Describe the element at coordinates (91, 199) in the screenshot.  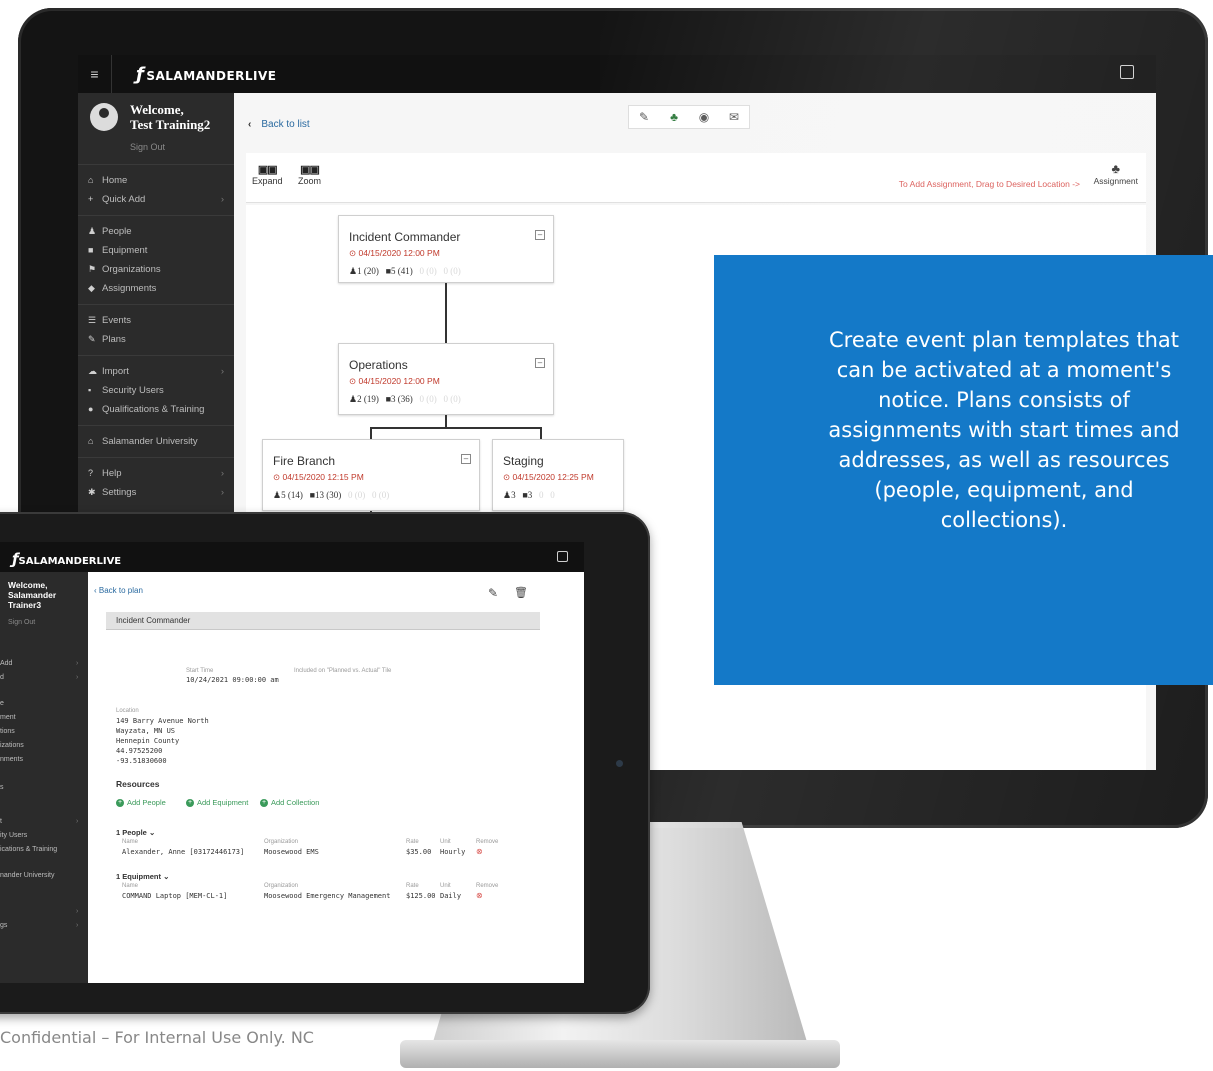
I see `plus-icon: +` at that location.